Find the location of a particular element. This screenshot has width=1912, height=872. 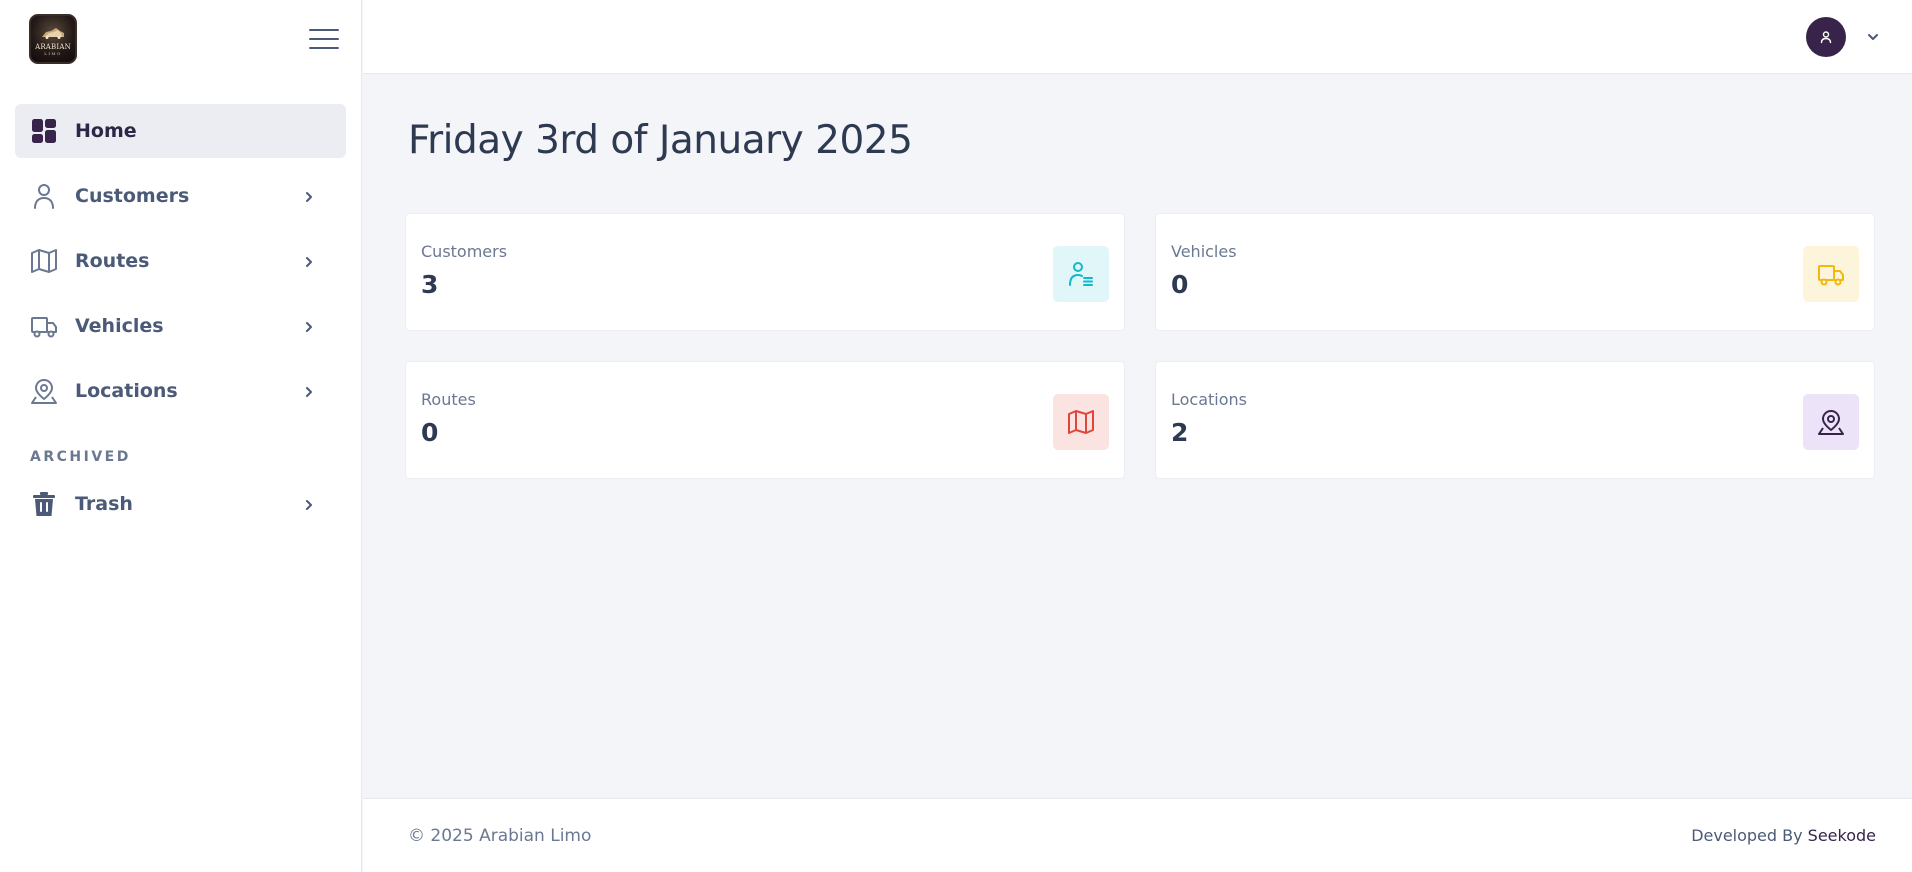

stat-label: Locations is located at coordinates (1209, 399).